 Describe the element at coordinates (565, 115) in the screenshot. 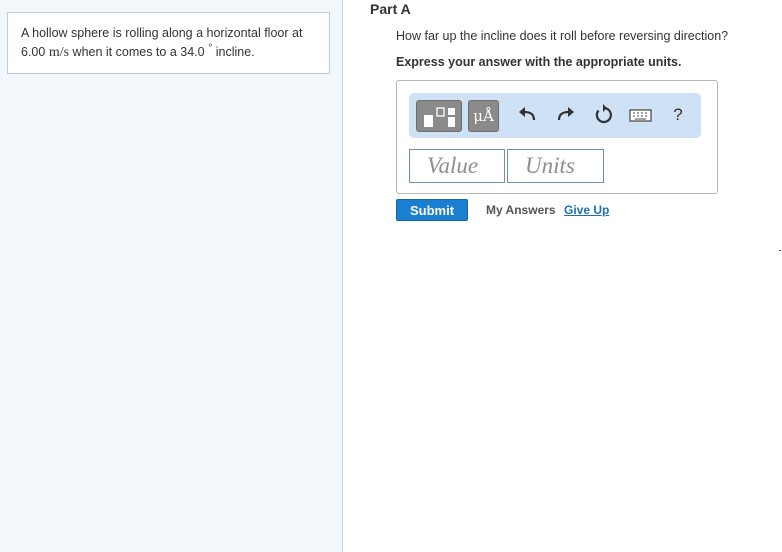

I see `redo-icon` at that location.